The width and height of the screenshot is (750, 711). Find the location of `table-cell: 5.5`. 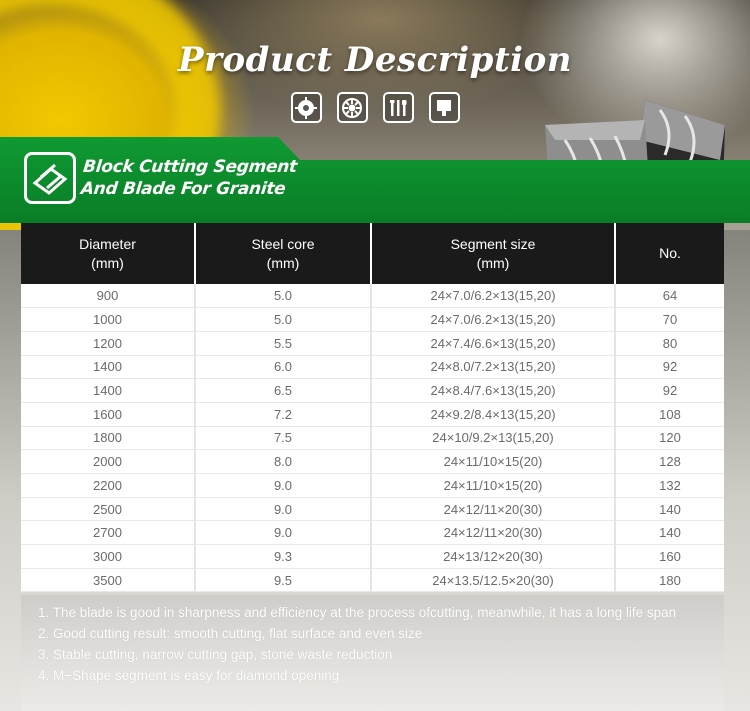

table-cell: 5.5 is located at coordinates (283, 343).